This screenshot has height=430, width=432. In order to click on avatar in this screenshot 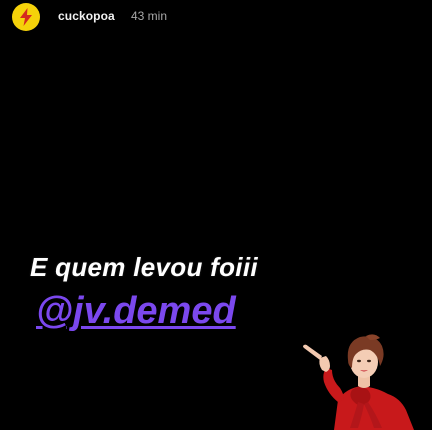, I will do `click(26, 17)`.